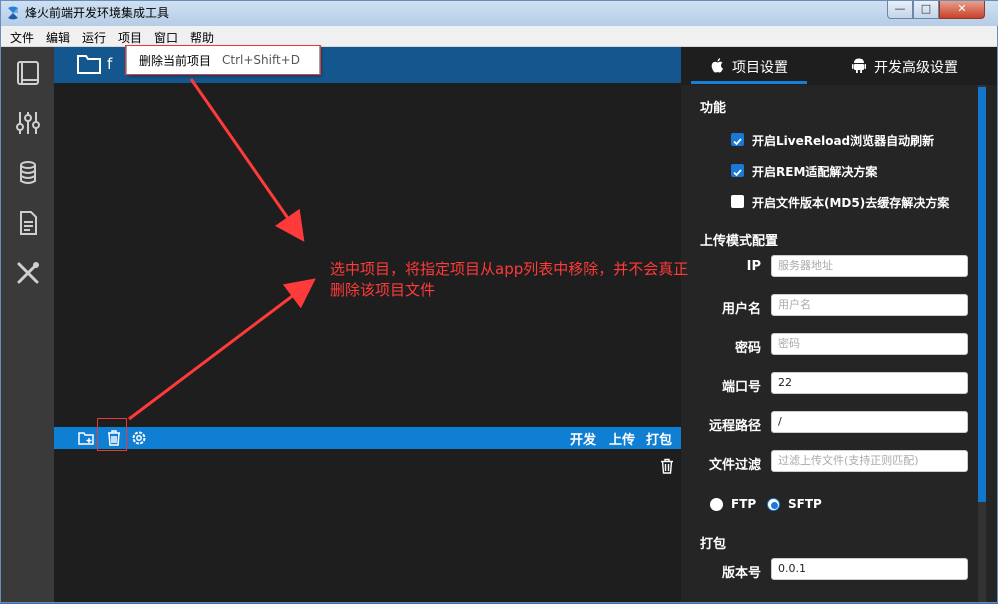  Describe the element at coordinates (717, 65) in the screenshot. I see `apple-icon` at that location.